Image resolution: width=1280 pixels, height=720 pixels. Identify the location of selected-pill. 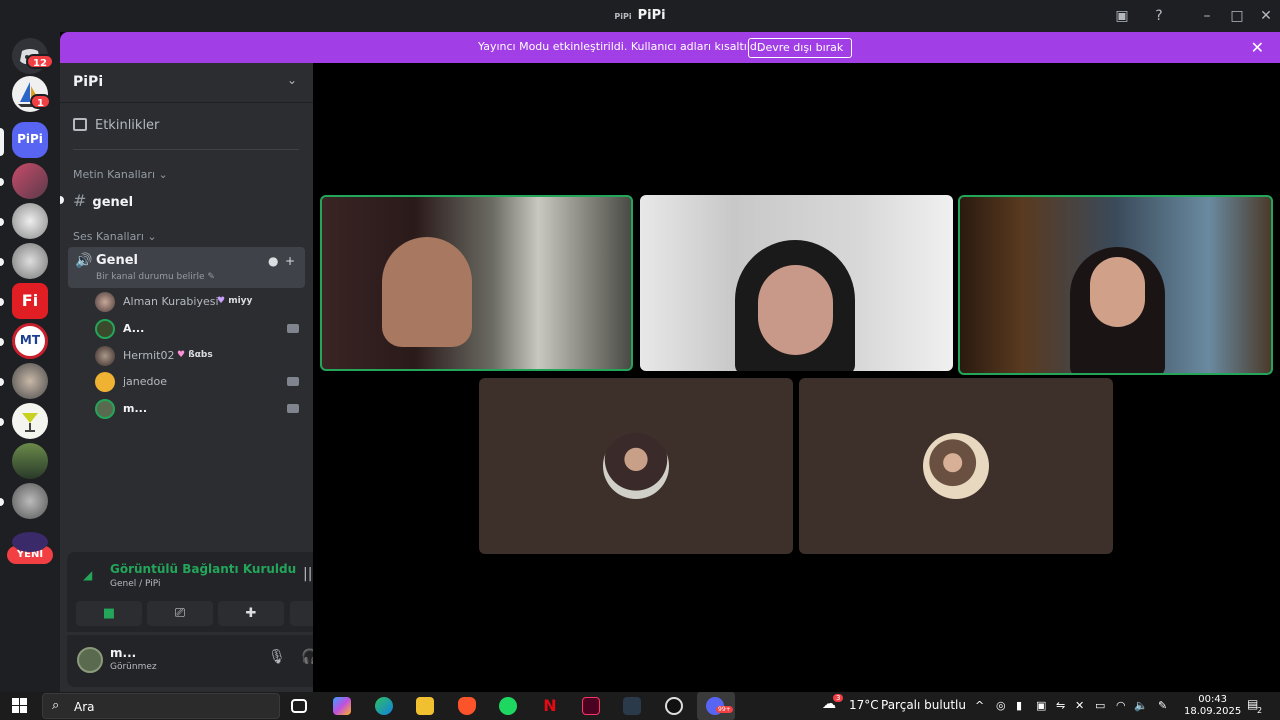
(2, 142).